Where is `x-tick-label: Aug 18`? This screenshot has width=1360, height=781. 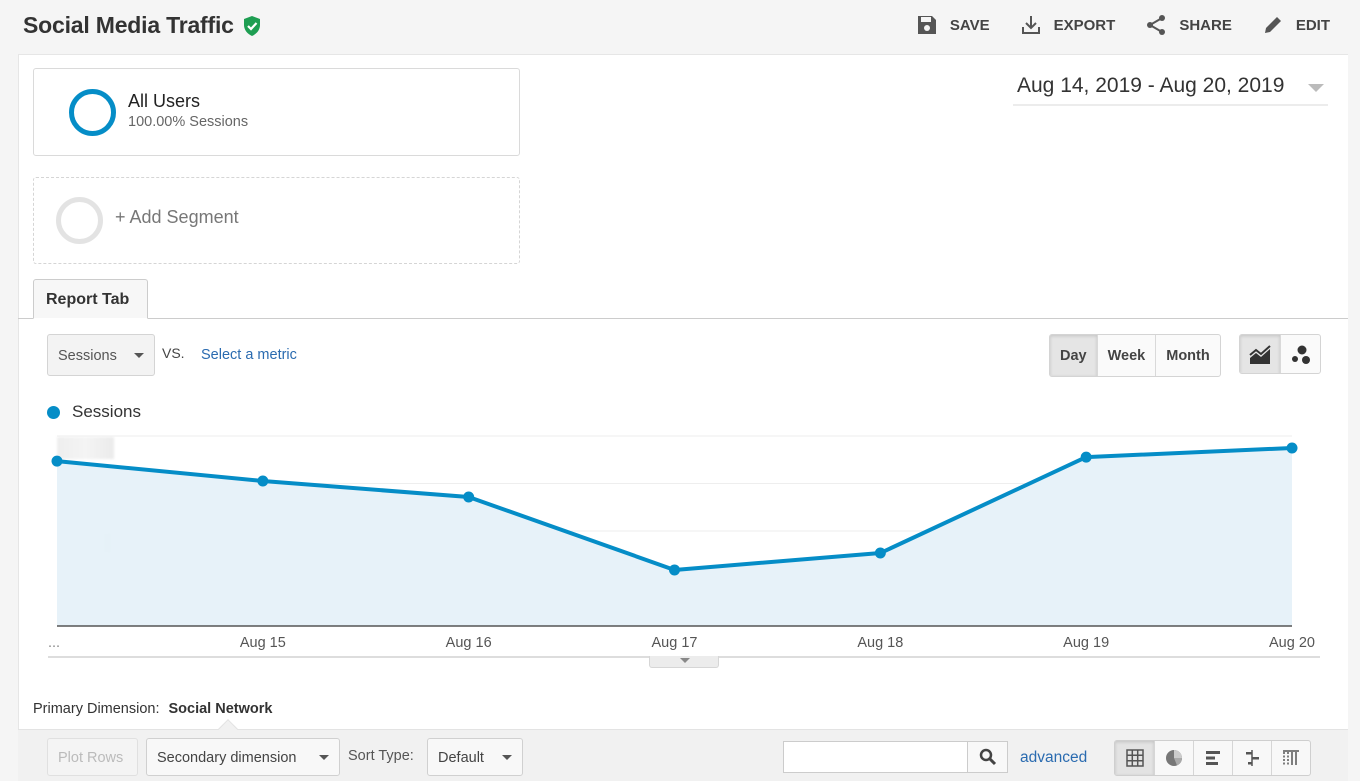 x-tick-label: Aug 18 is located at coordinates (880, 643).